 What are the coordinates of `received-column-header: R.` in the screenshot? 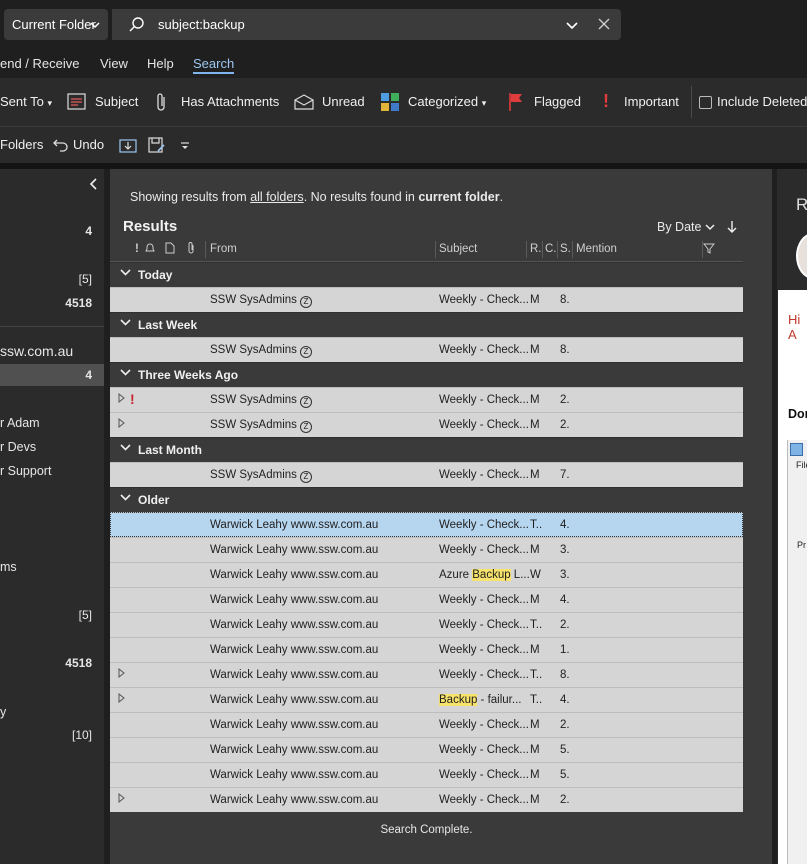 It's located at (536, 249).